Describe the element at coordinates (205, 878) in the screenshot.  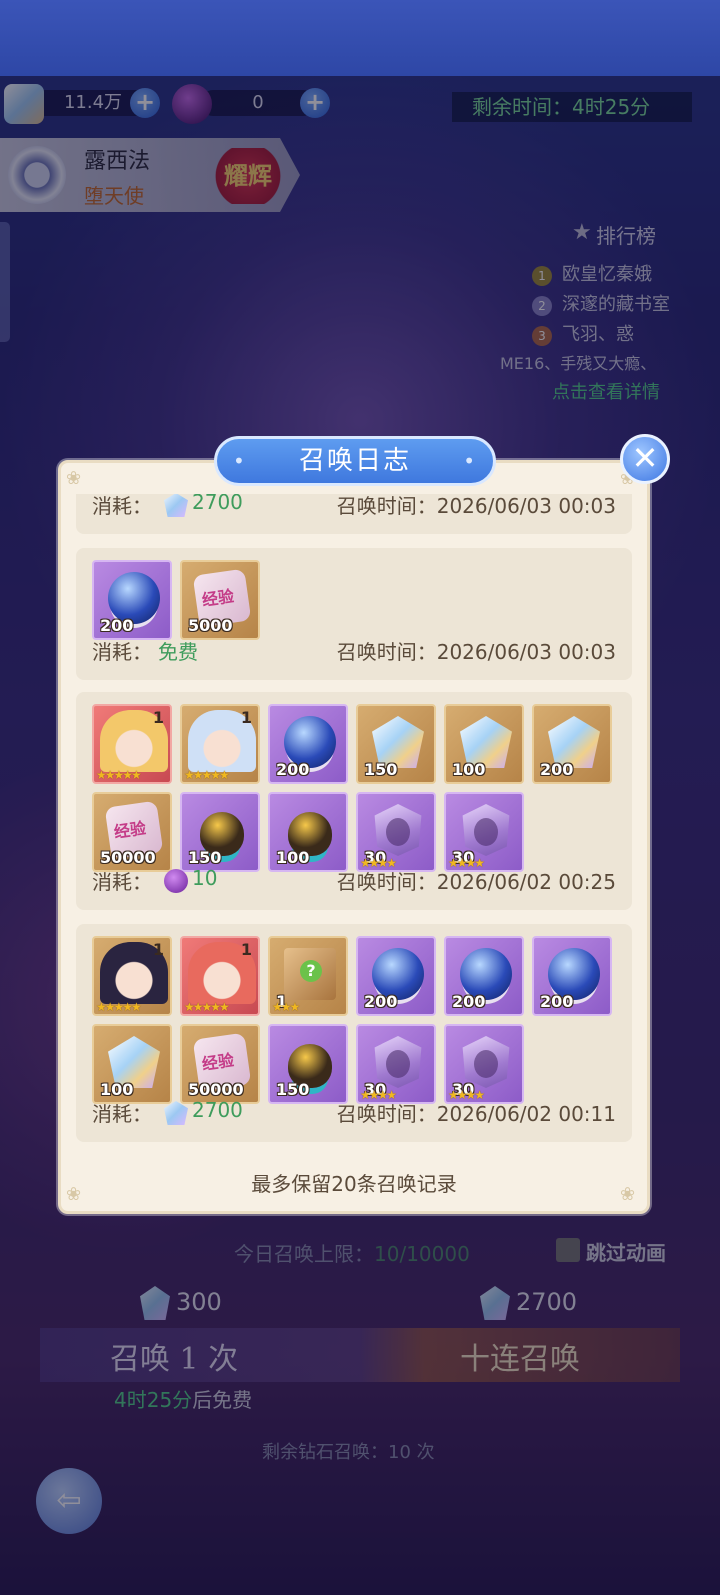
I see `cost-value: 10` at that location.